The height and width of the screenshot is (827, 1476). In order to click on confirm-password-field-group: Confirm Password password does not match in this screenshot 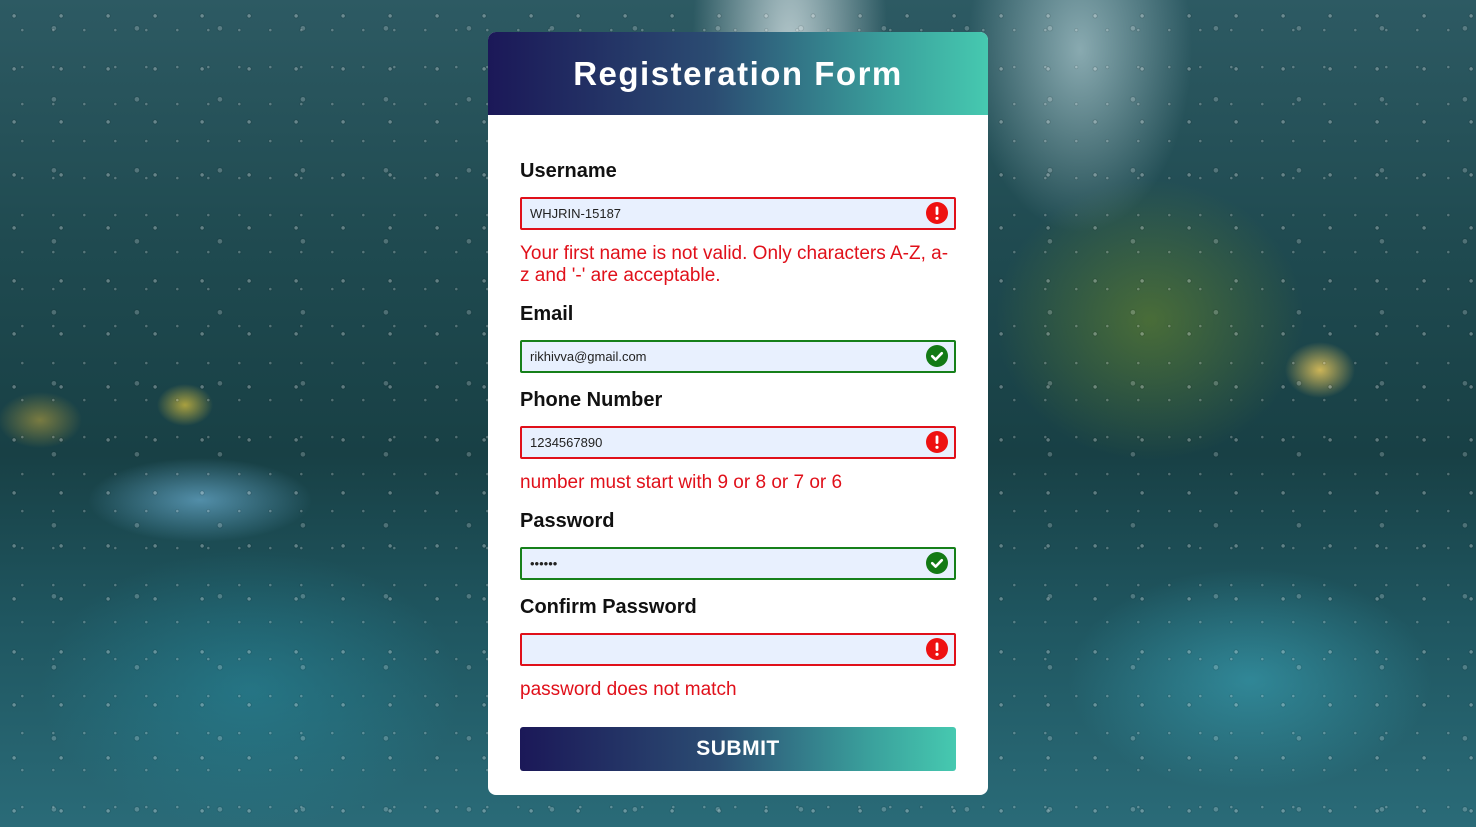, I will do `click(738, 648)`.